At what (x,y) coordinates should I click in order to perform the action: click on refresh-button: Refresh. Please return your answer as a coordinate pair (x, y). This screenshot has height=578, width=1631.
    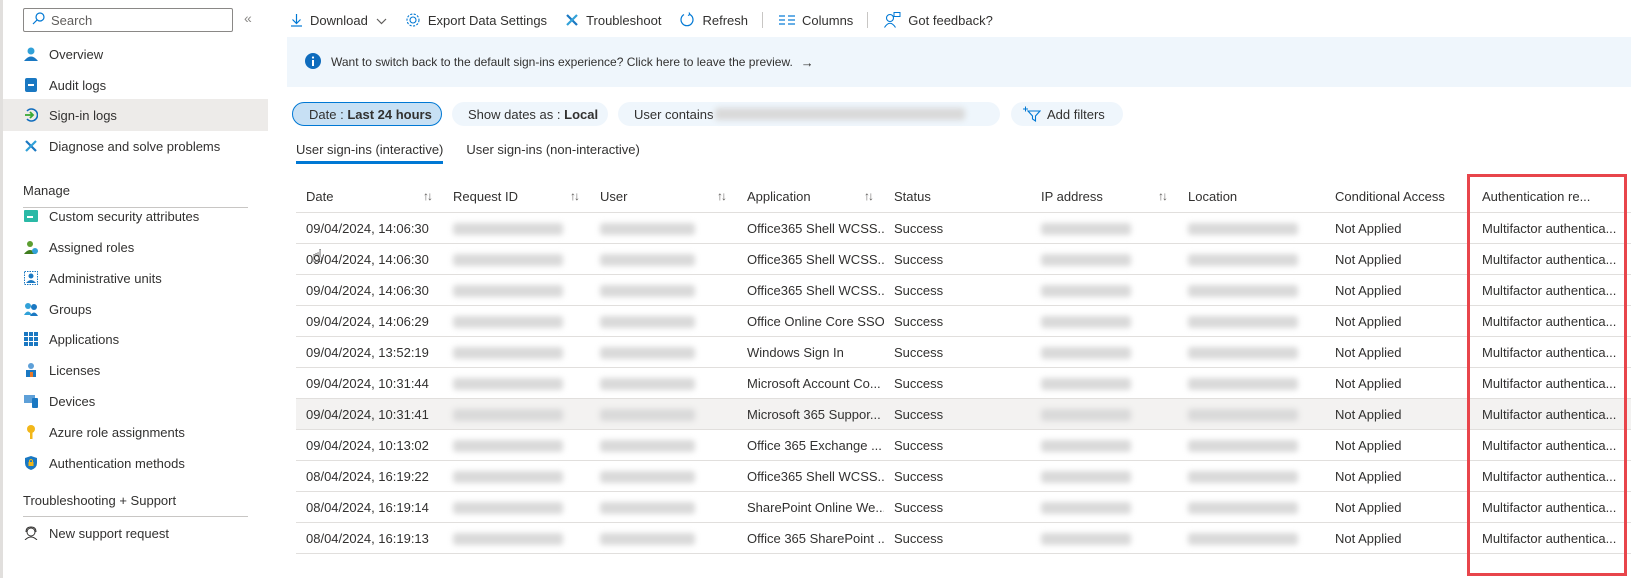
    Looking at the image, I should click on (713, 20).